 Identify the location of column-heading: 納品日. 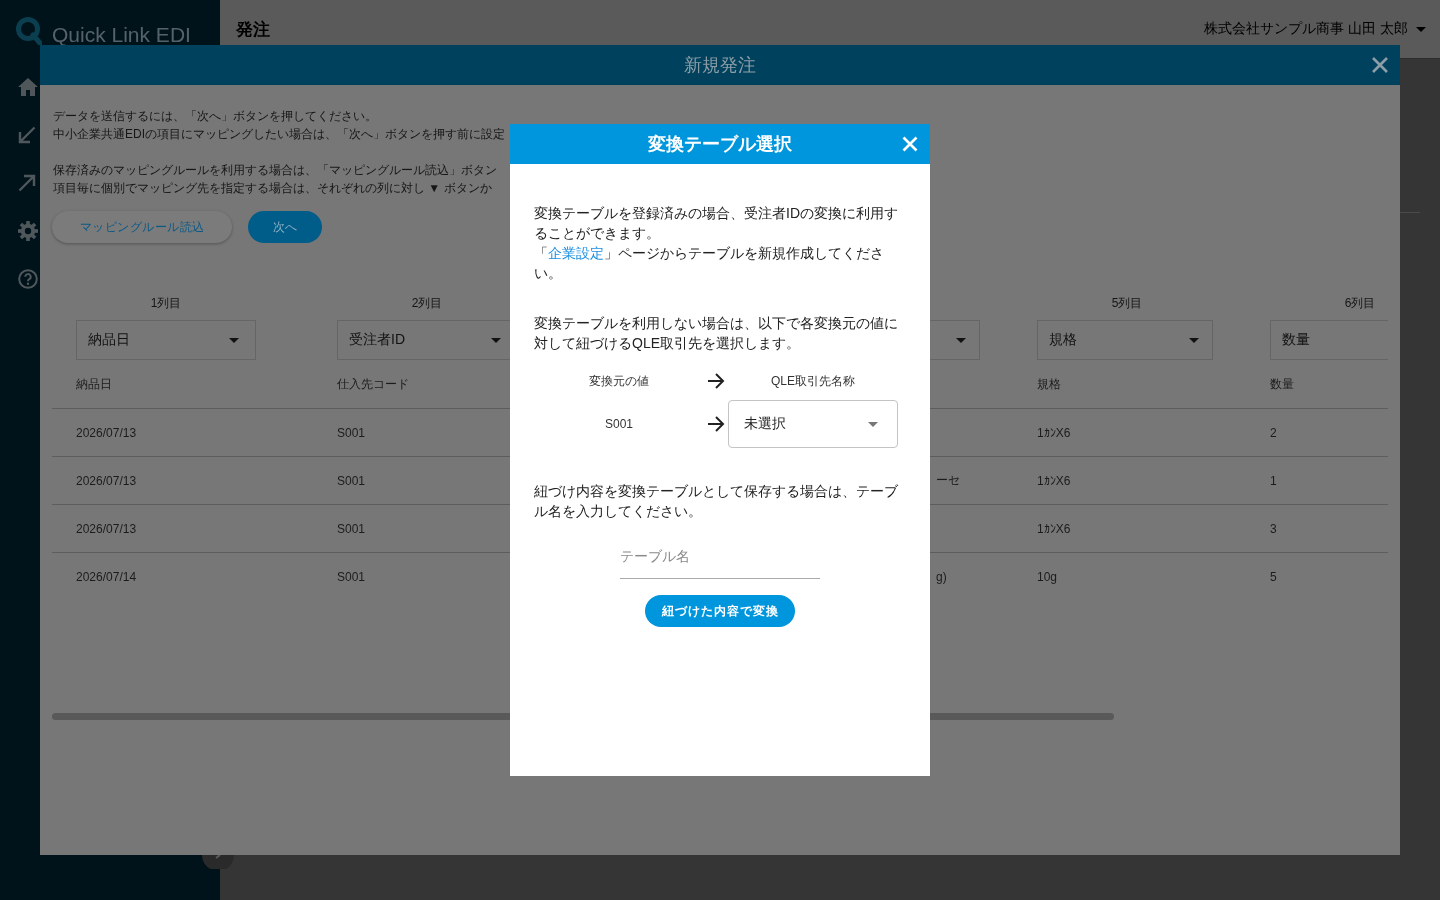
(94, 384).